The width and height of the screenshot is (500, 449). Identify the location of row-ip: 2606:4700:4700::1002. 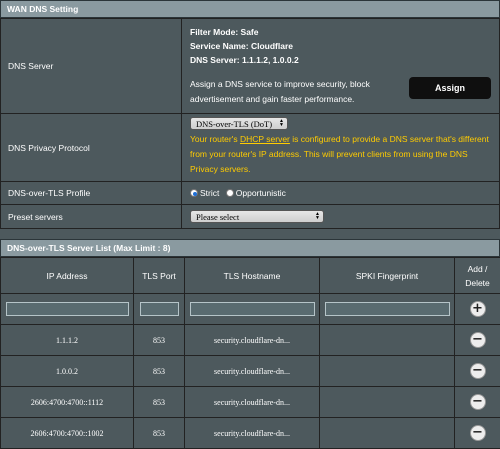
(67, 433).